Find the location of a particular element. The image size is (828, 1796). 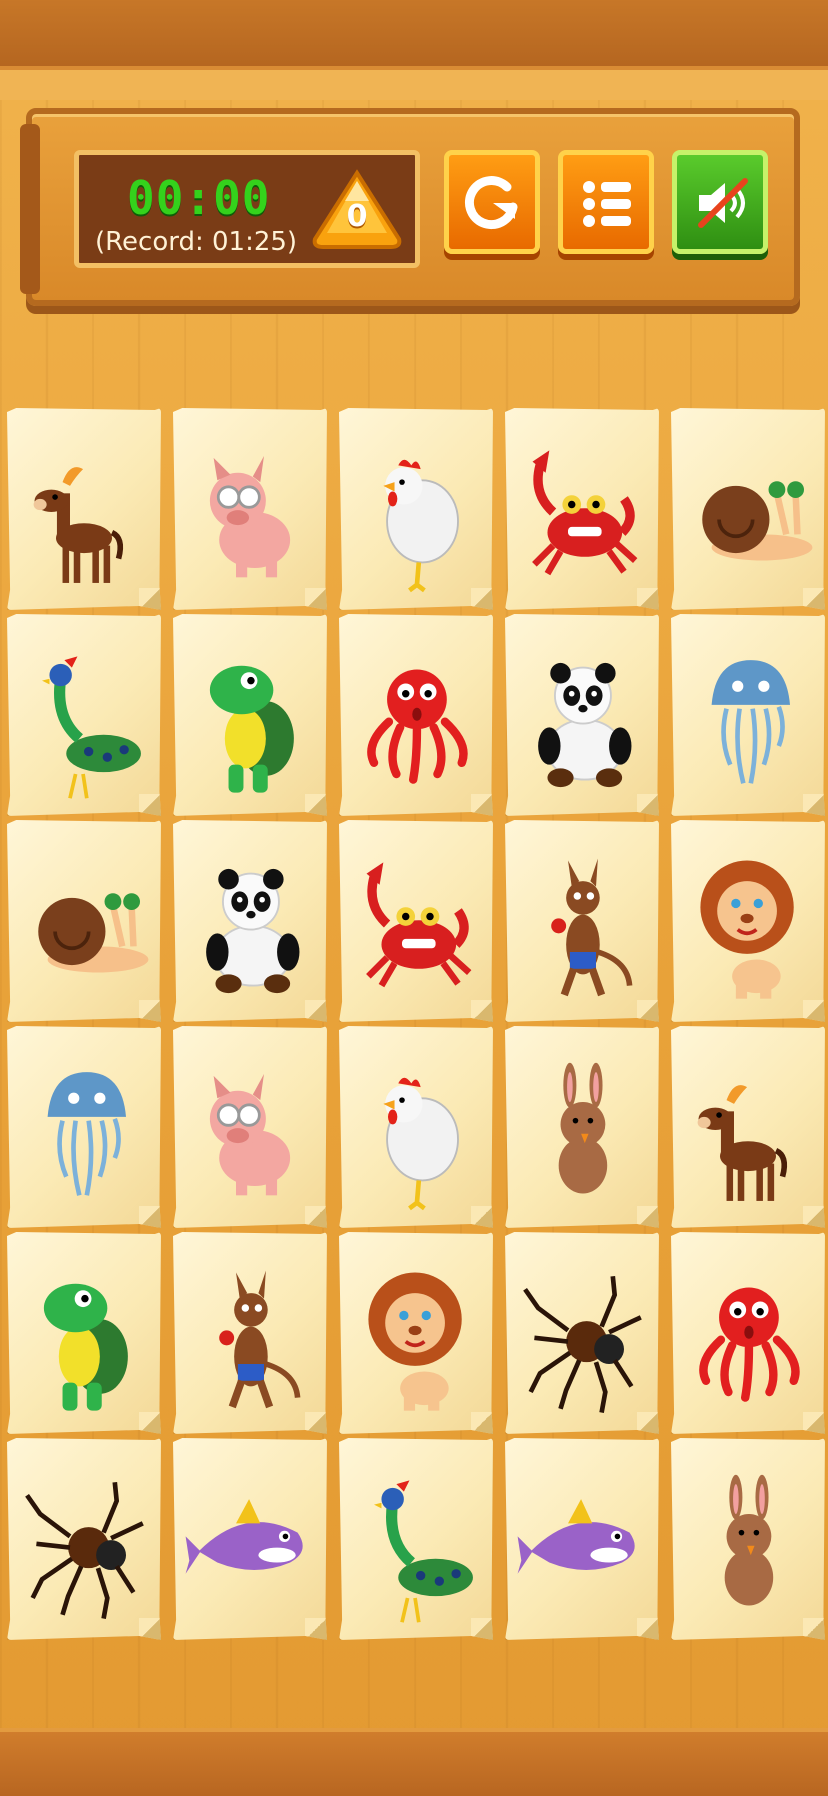

menu-button is located at coordinates (606, 202).